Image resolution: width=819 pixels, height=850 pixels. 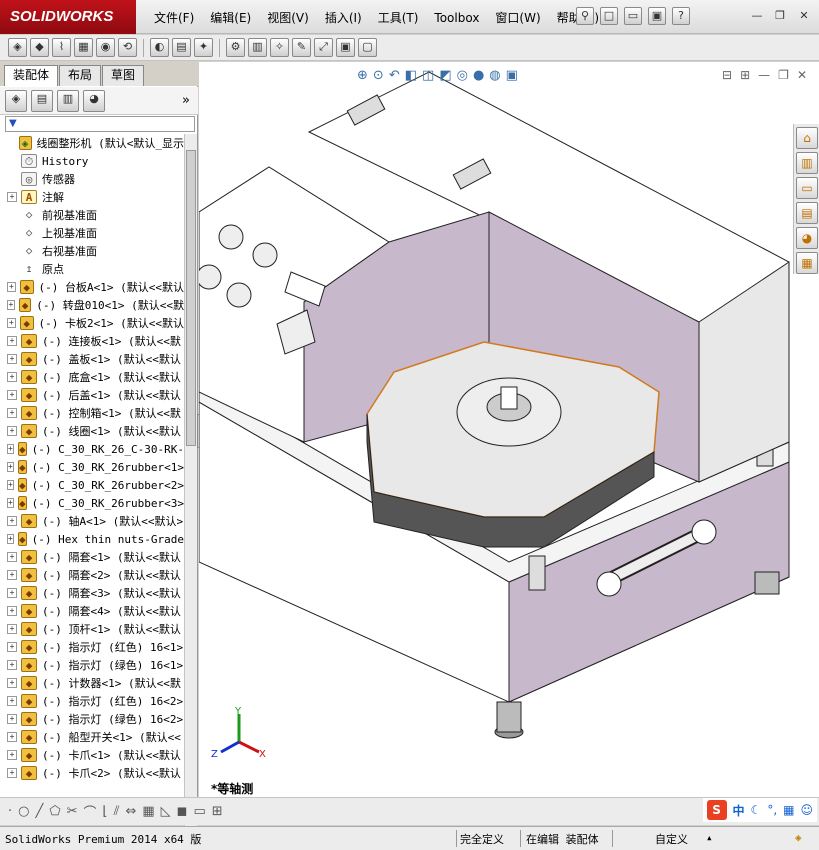 What do you see at coordinates (92, 539) in the screenshot?
I see `tree-item: + ◆ (-) Hex thin nuts-Grade` at bounding box center [92, 539].